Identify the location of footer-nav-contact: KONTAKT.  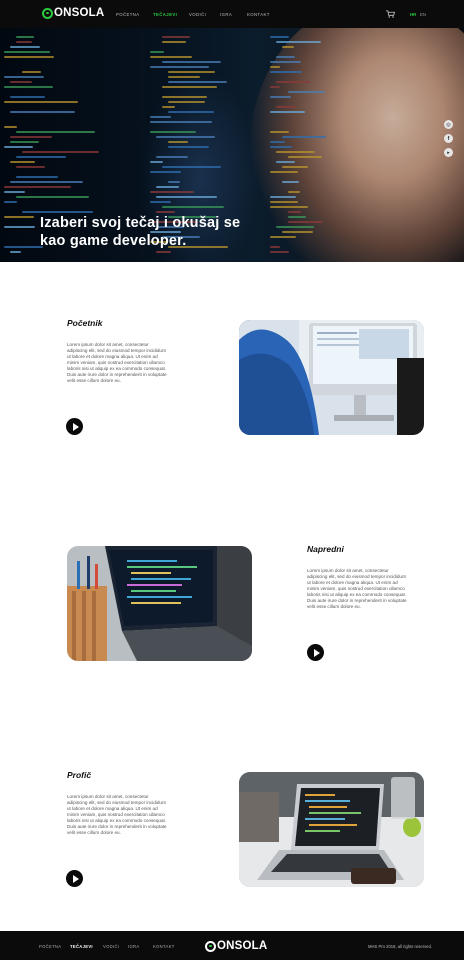
(164, 946).